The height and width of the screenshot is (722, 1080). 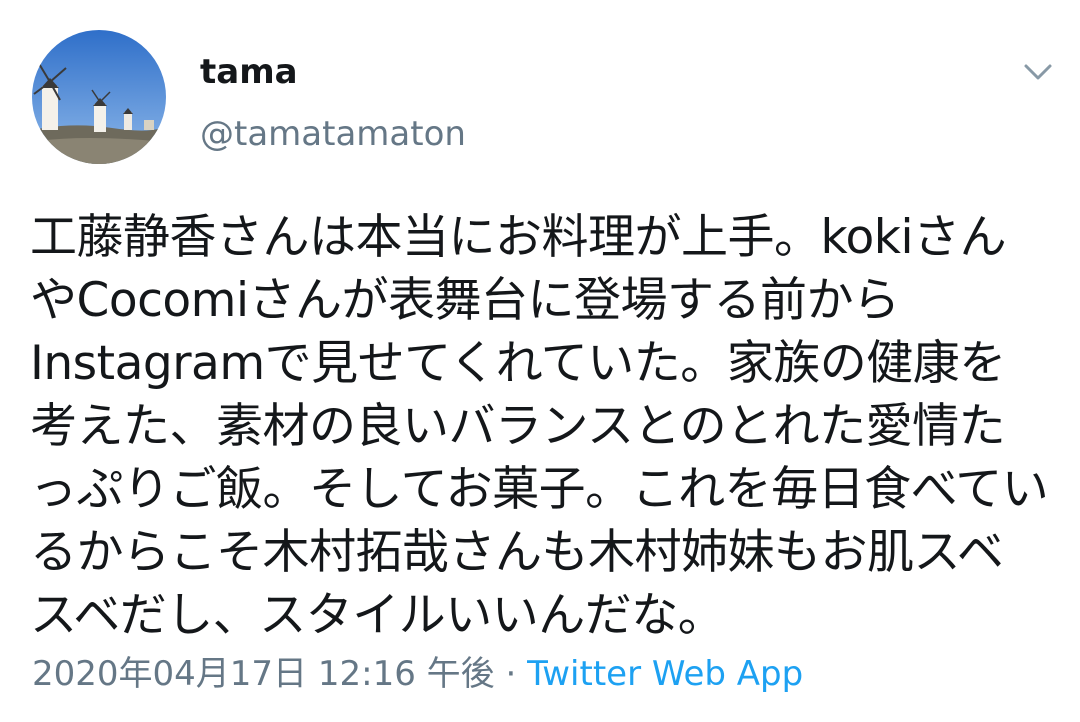 What do you see at coordinates (249, 72) in the screenshot?
I see `display-name: tama` at bounding box center [249, 72].